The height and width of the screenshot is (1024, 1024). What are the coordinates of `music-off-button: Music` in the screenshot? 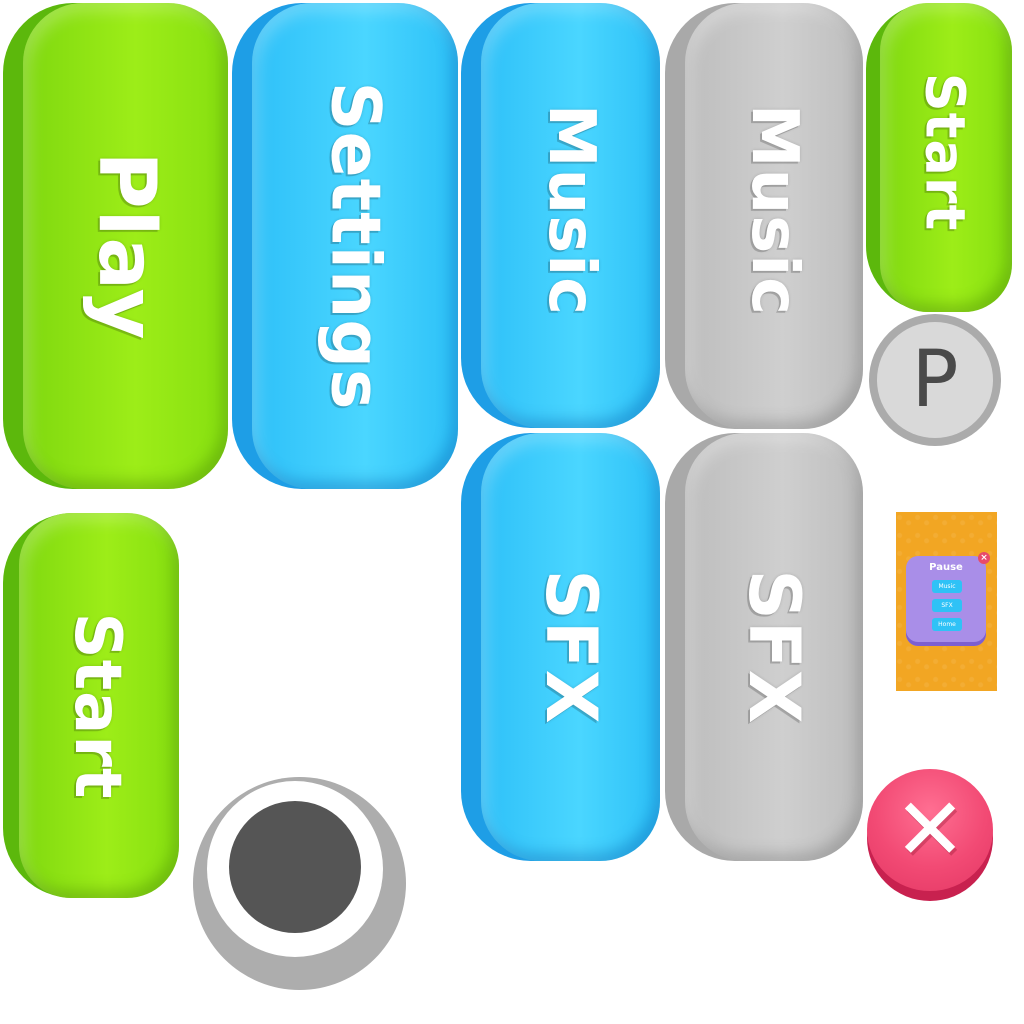 It's located at (764, 216).